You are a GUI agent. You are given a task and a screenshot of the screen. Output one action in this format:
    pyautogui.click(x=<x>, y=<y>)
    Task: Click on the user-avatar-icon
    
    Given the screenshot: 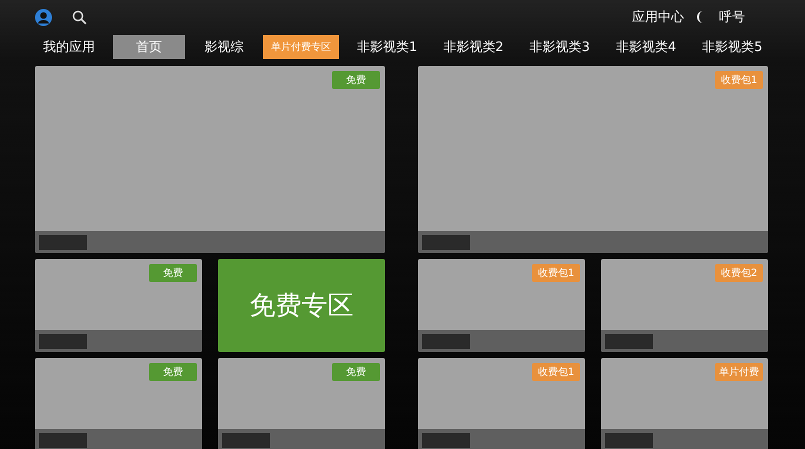 What is the action you would take?
    pyautogui.click(x=43, y=17)
    